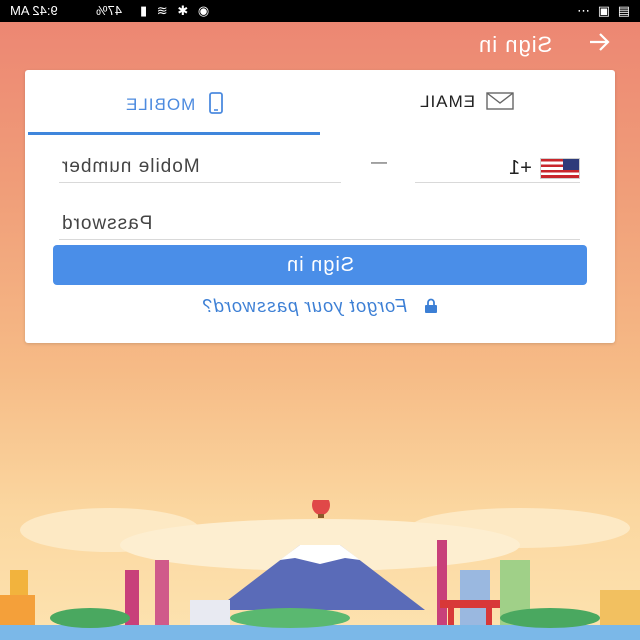 The width and height of the screenshot is (640, 640). I want to click on signin-button: Sign in, so click(320, 265).